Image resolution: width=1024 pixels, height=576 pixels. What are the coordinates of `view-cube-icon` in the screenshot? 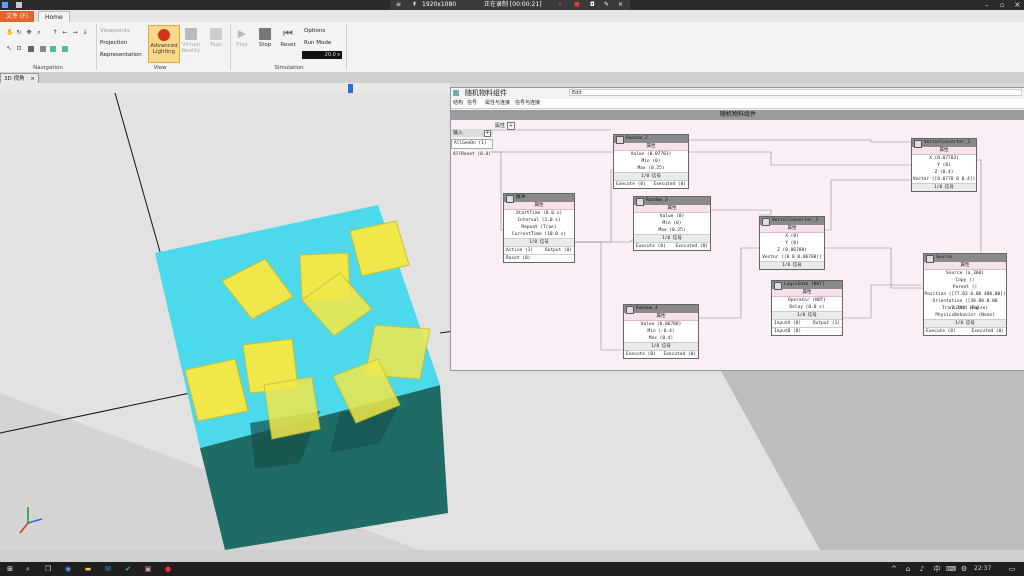 It's located at (31, 49).